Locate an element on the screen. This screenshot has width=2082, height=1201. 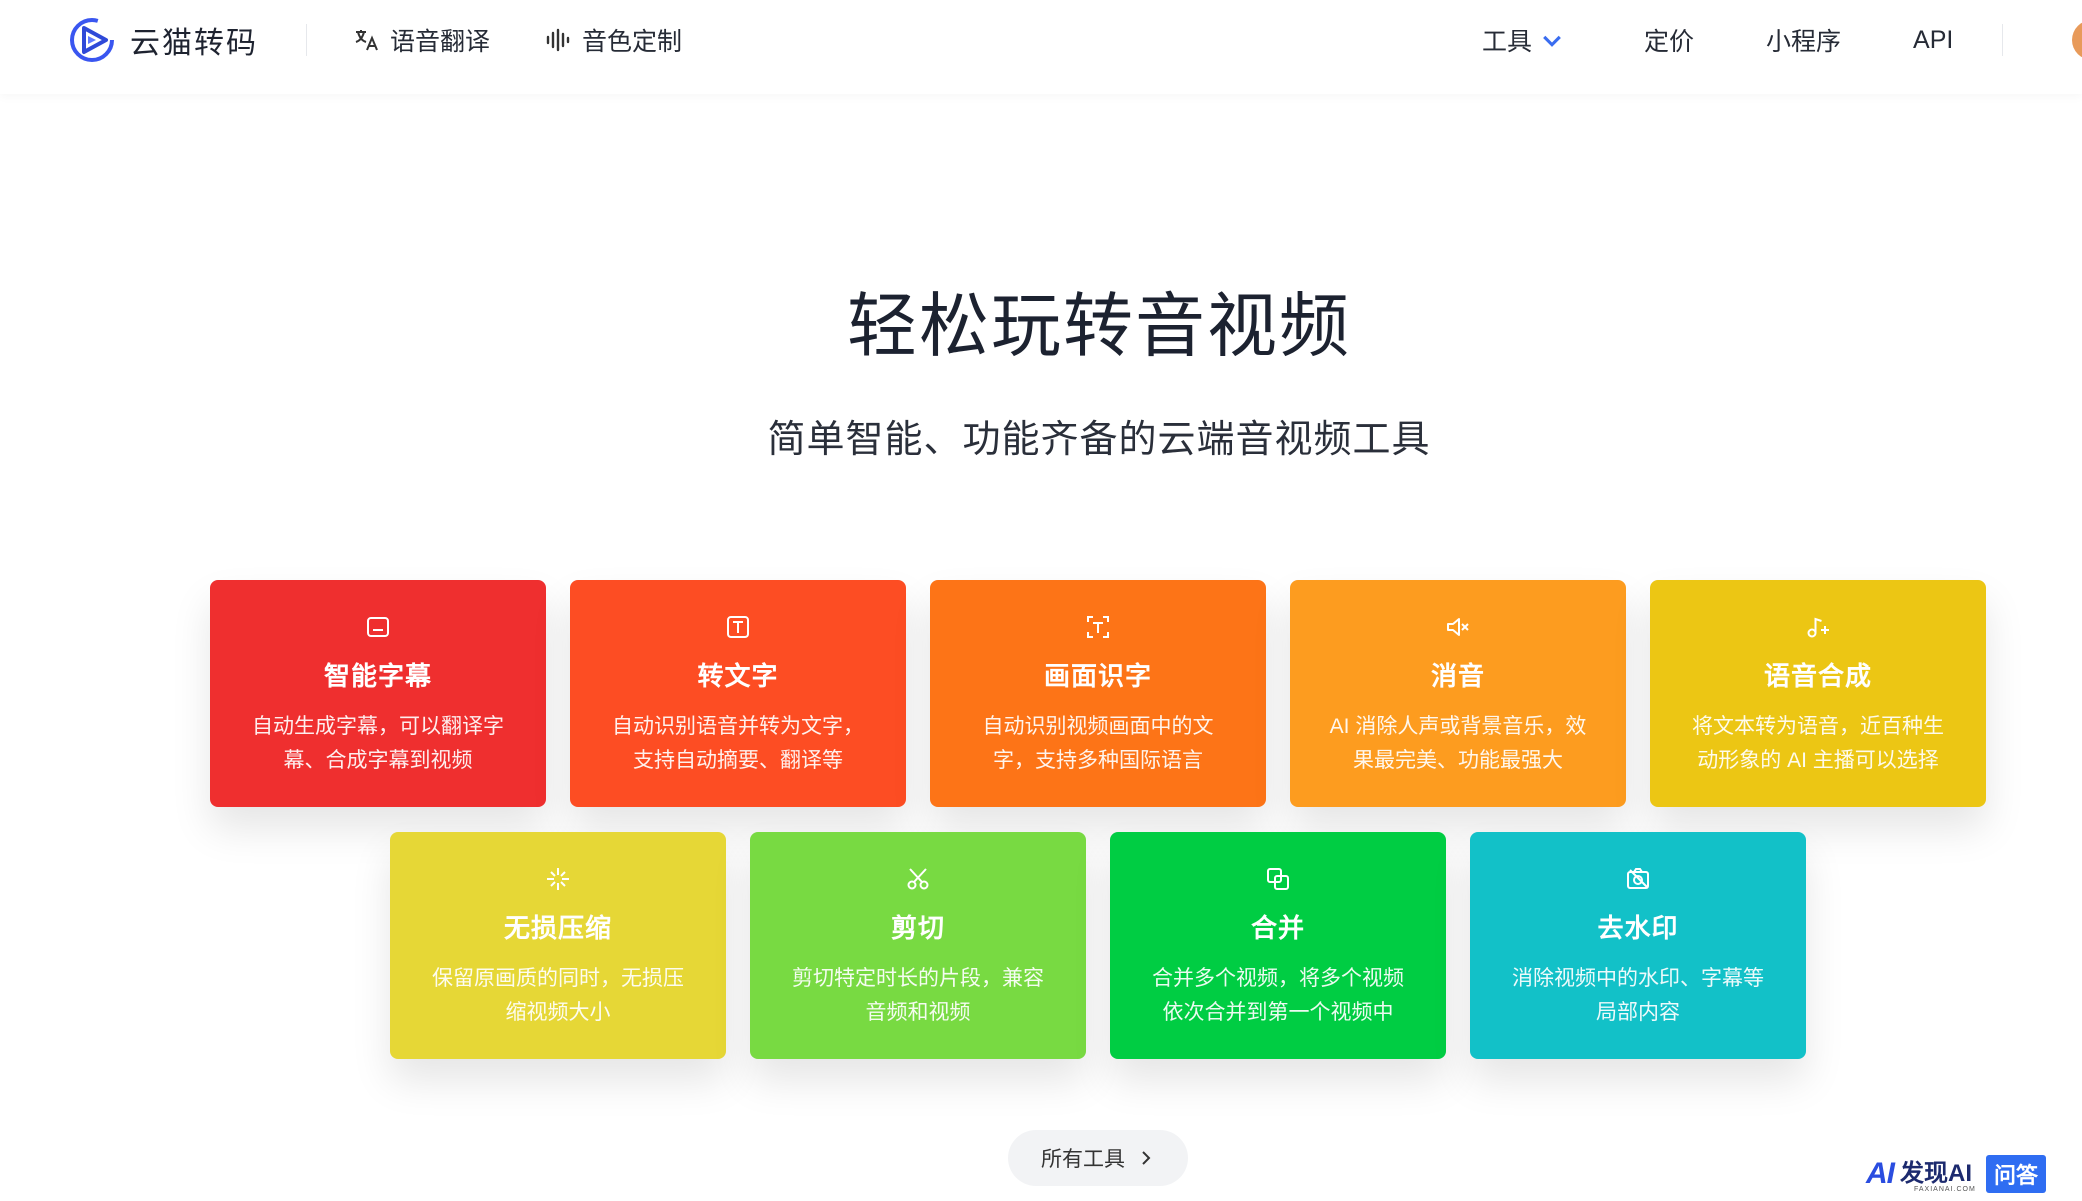
chevron-down-icon is located at coordinates (1552, 41).